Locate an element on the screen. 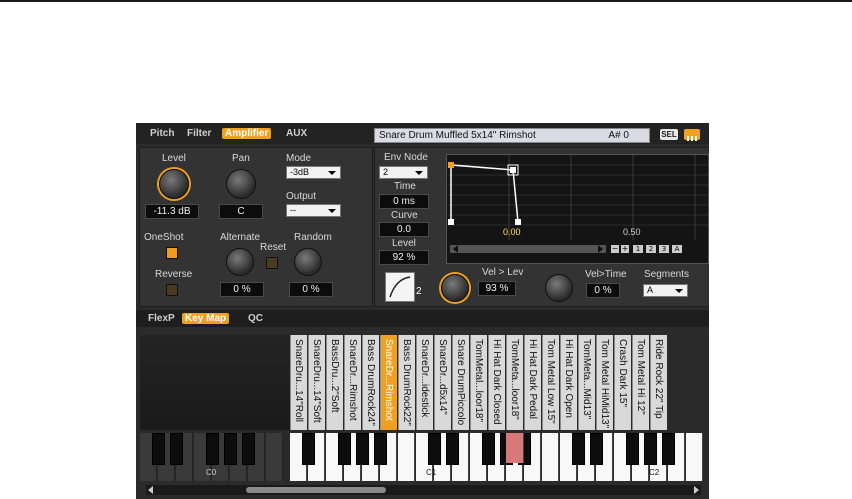 The image size is (852, 499). graph-button-a: A is located at coordinates (677, 249).